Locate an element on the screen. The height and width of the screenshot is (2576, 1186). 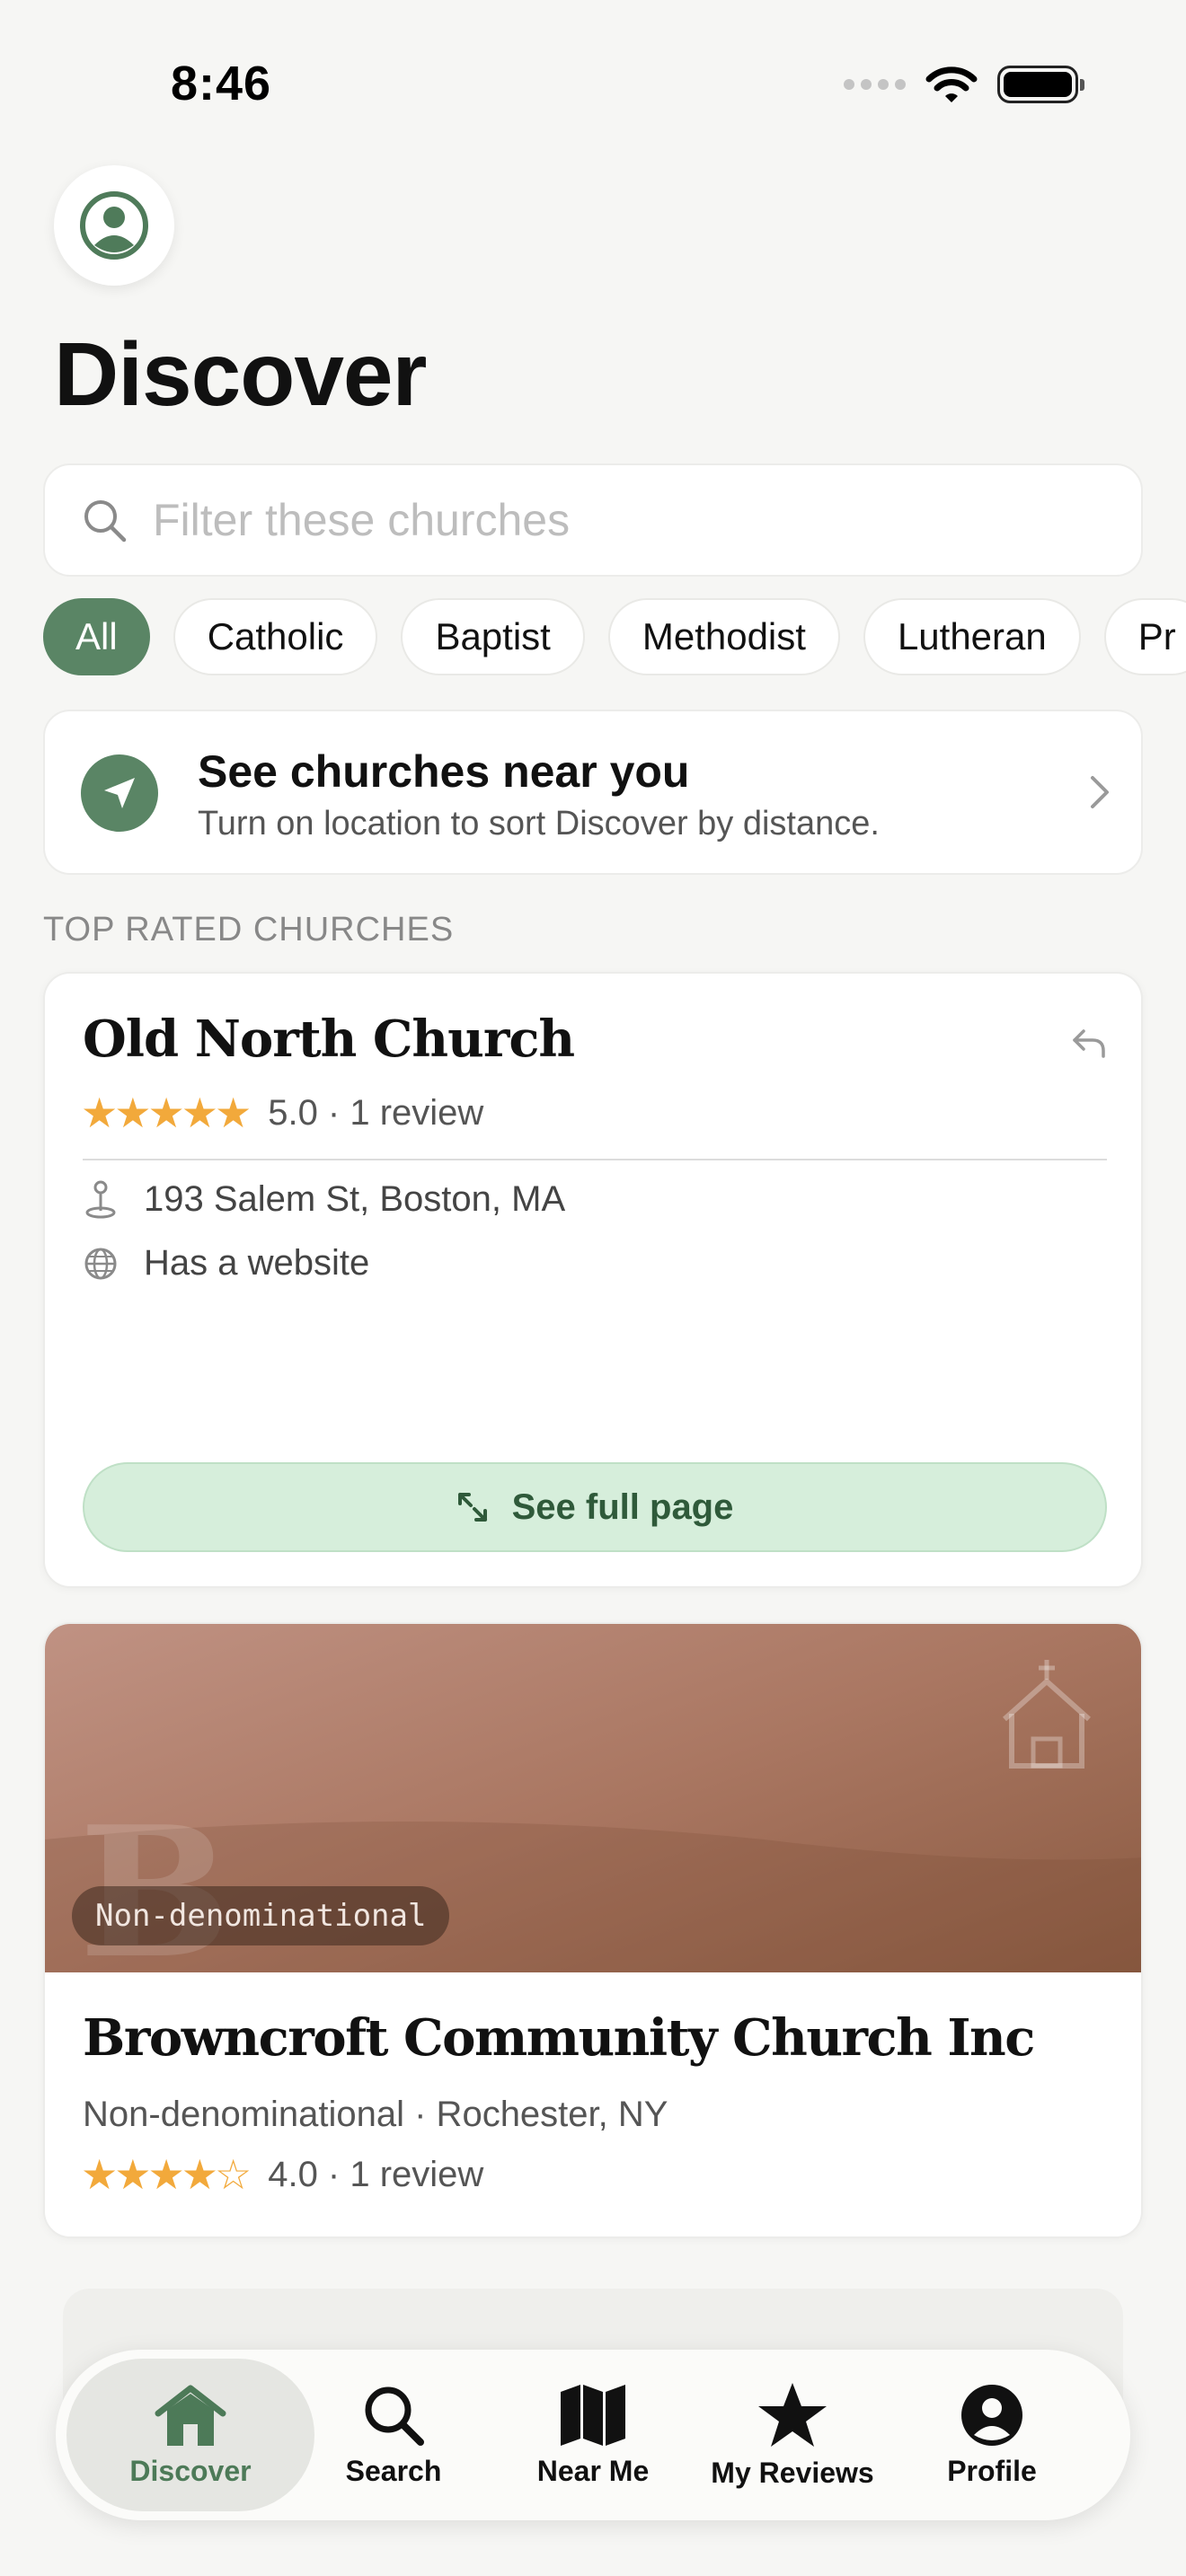
filter-chip-catholic: Catholic is located at coordinates (275, 636).